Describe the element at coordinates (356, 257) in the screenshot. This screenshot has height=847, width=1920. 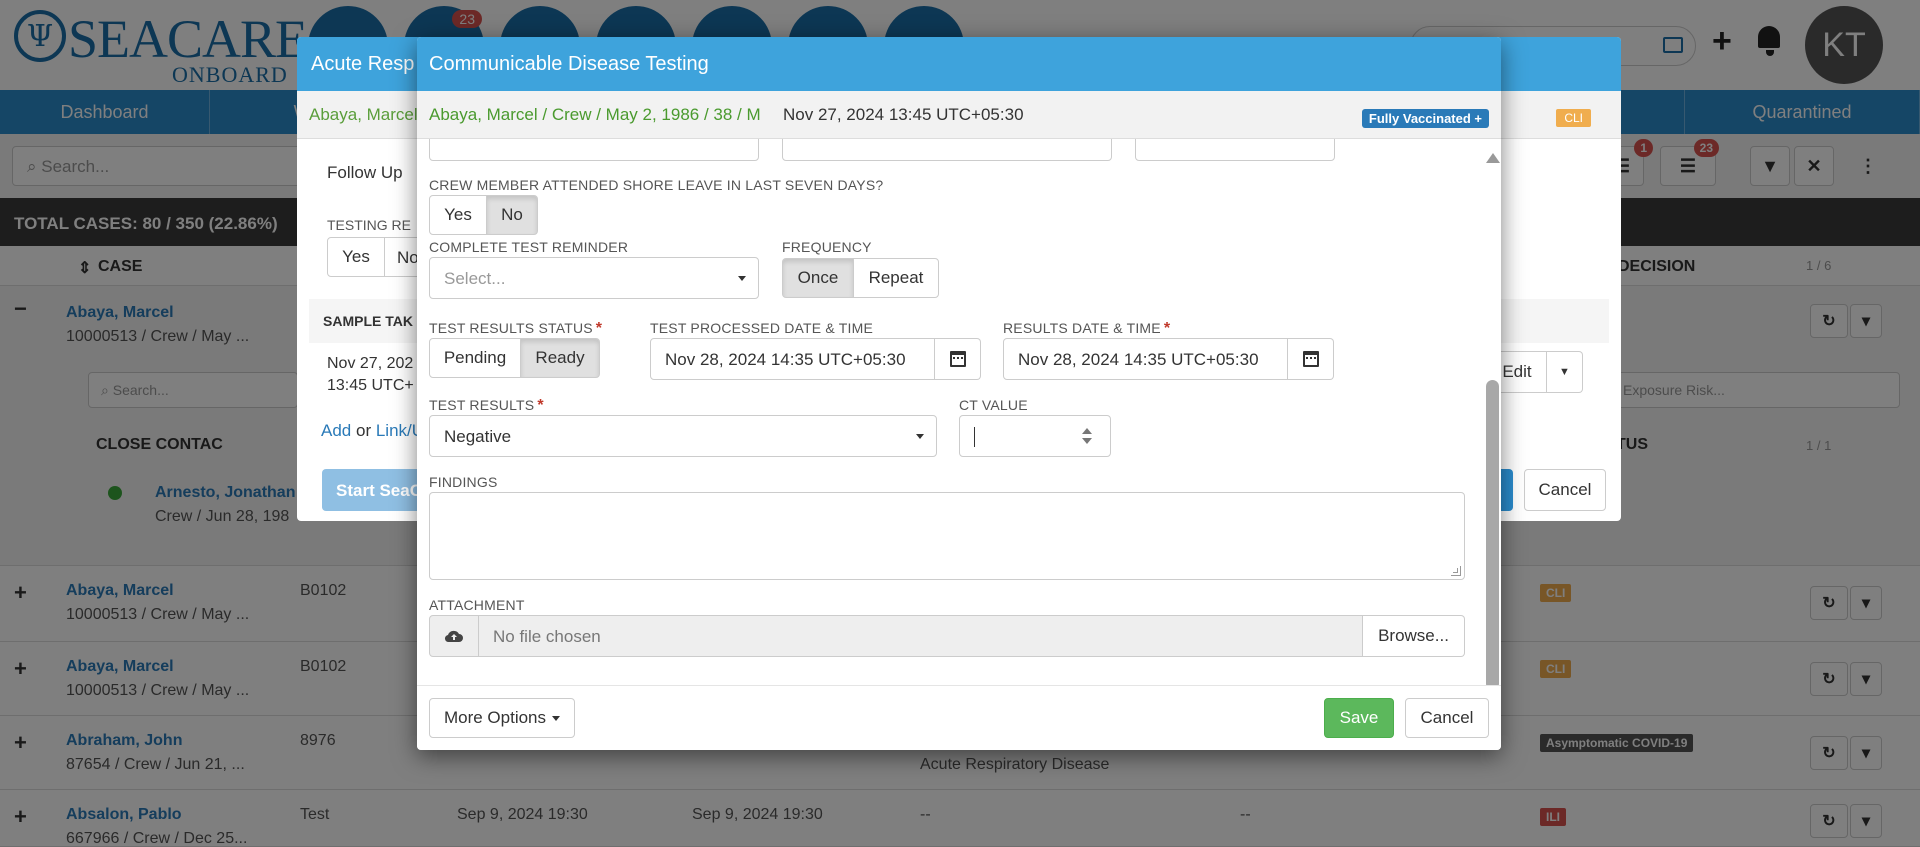
I see `testing-yes-option: Yes` at that location.